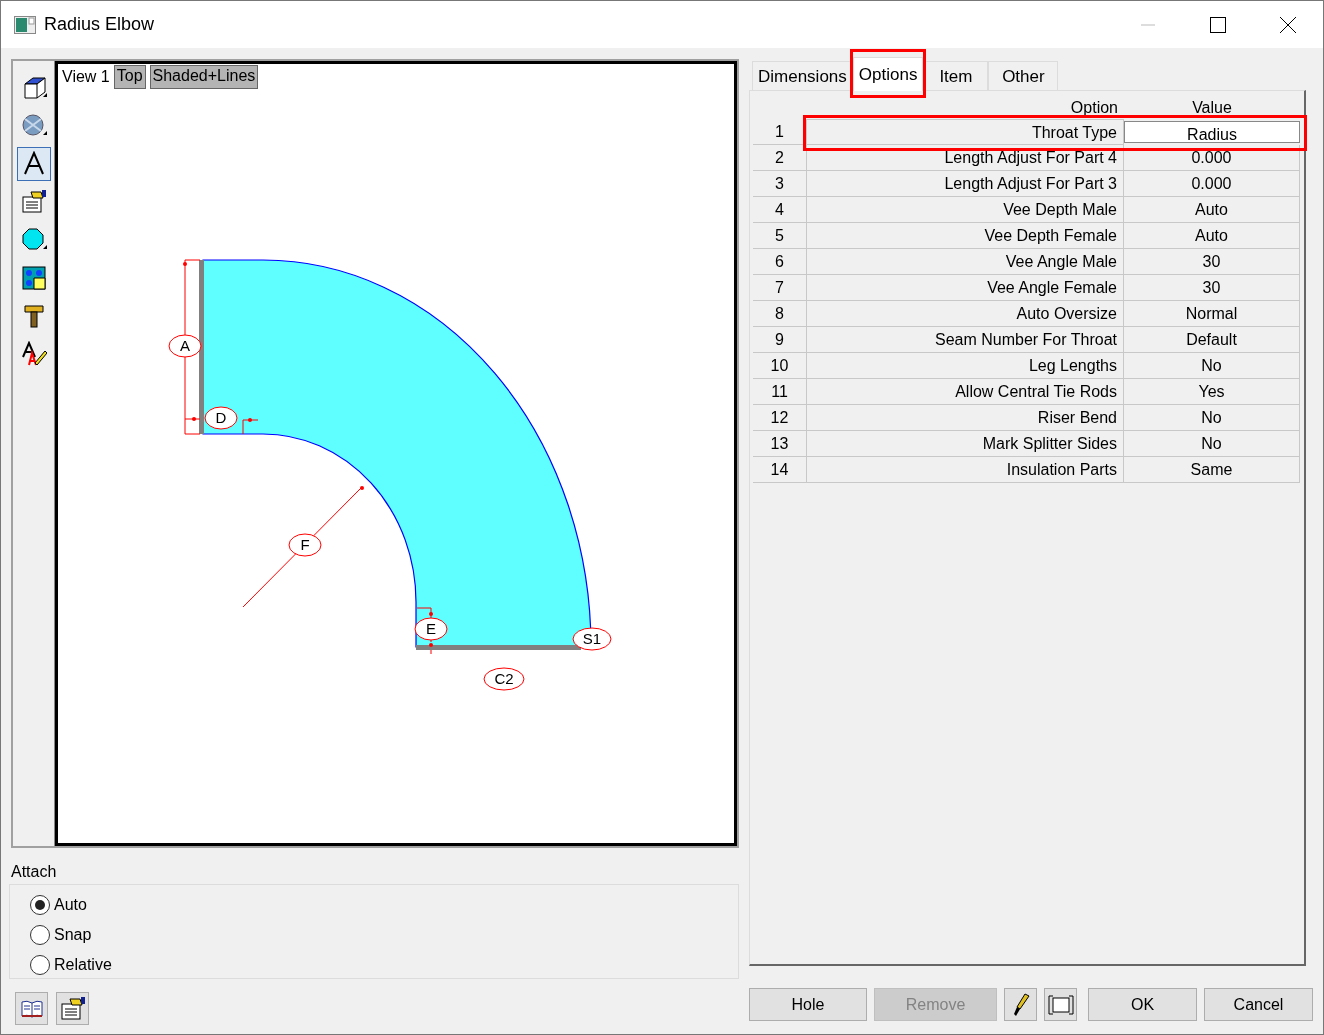 The width and height of the screenshot is (1324, 1035). I want to click on tab: Item, so click(956, 75).